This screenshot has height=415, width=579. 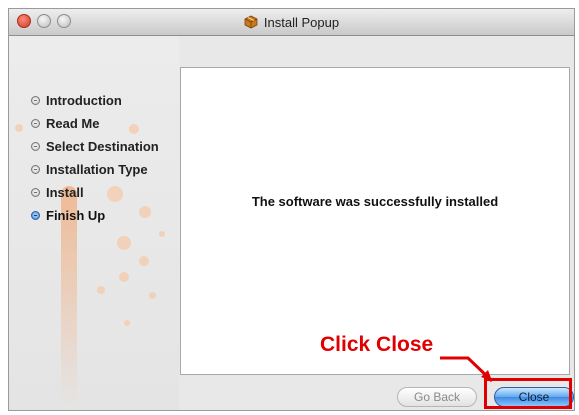 What do you see at coordinates (84, 100) in the screenshot?
I see `step-label: Introduction` at bounding box center [84, 100].